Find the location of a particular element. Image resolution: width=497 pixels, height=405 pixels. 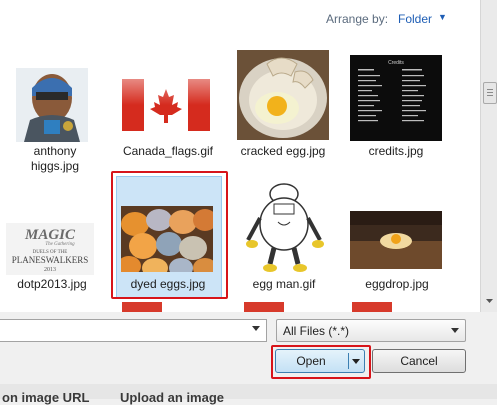

file-name-input is located at coordinates (133, 330).